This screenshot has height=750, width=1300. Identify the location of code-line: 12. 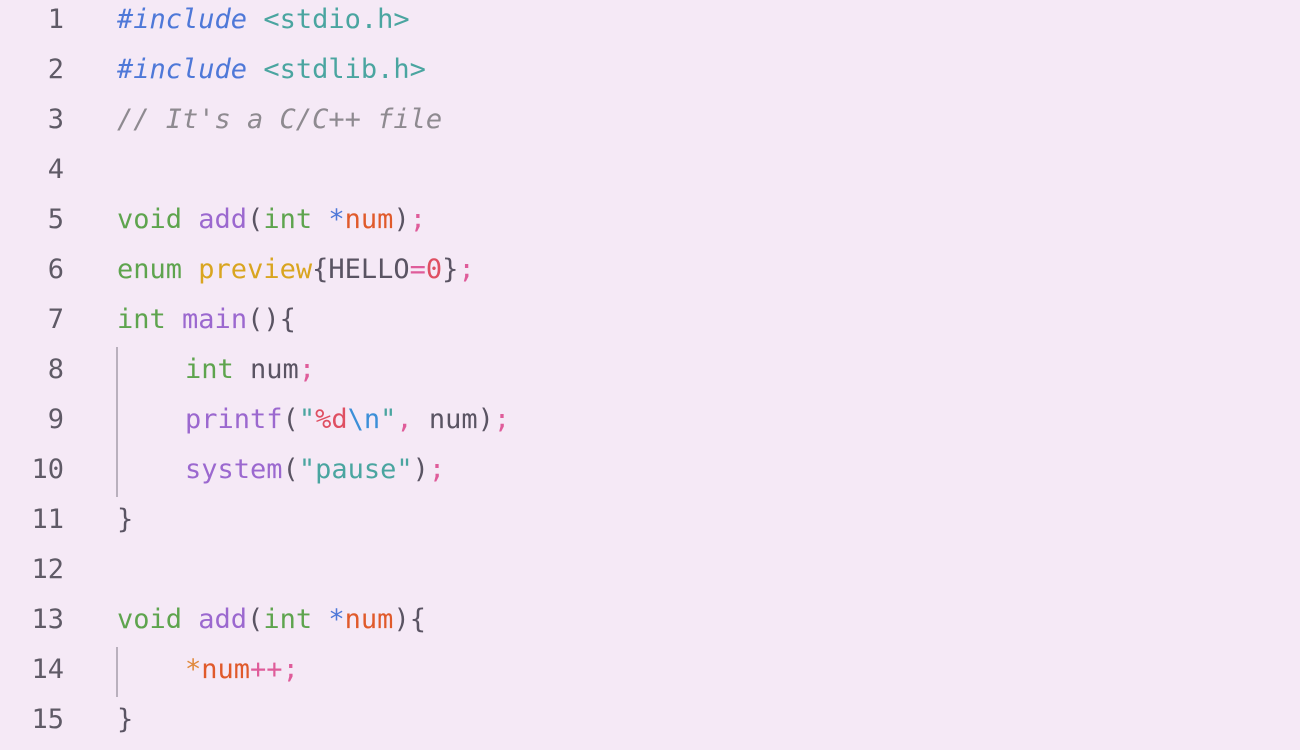
(650, 570).